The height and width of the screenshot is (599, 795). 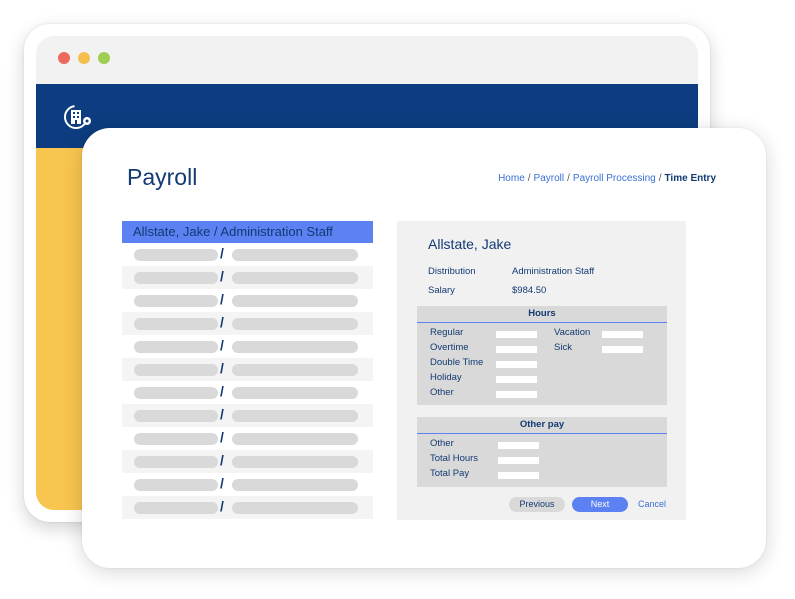 I want to click on total-hours-input, so click(x=518, y=460).